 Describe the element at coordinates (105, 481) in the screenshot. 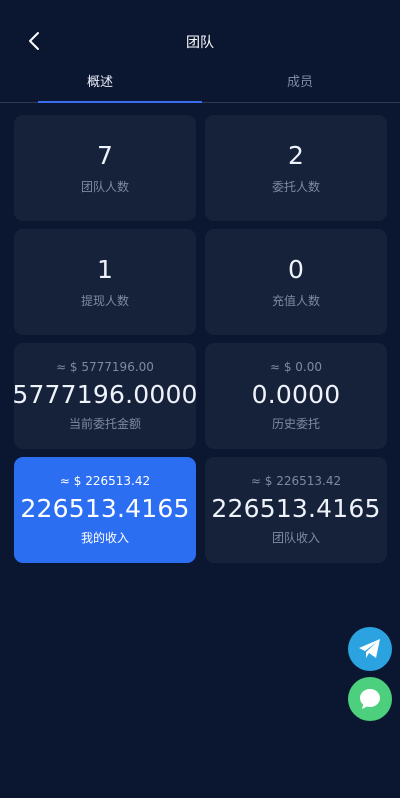

I see `my-income-approx: ≈ $ 226513.42` at that location.